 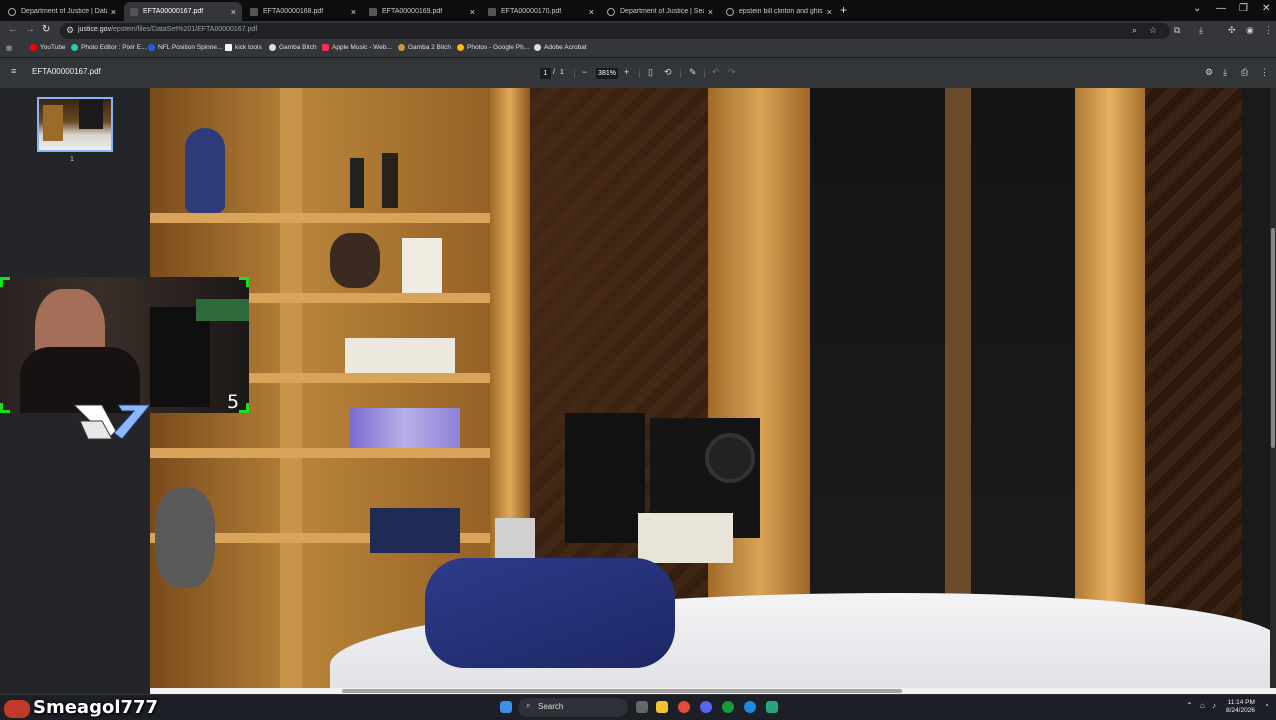 I want to click on site-info-icon: ⚙, so click(x=70, y=30).